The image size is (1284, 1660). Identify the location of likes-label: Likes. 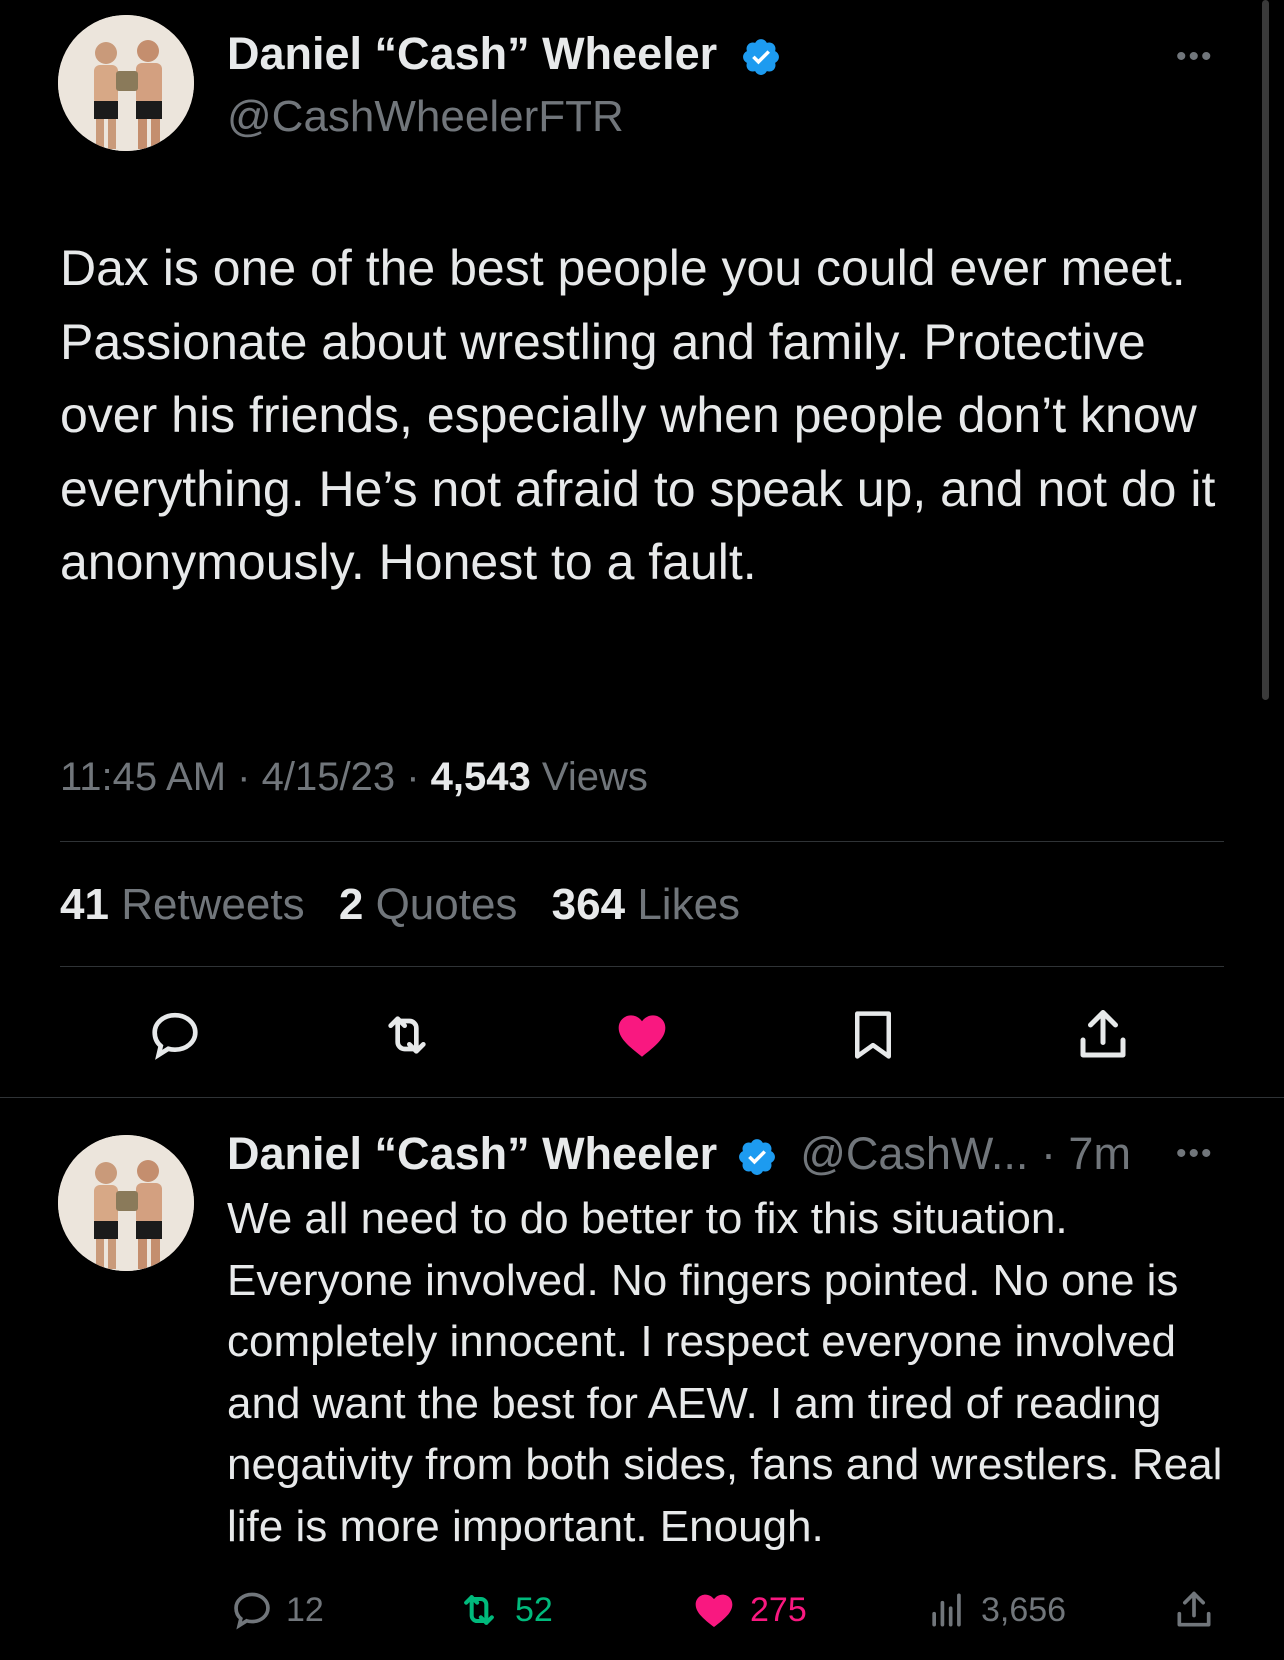
(689, 904).